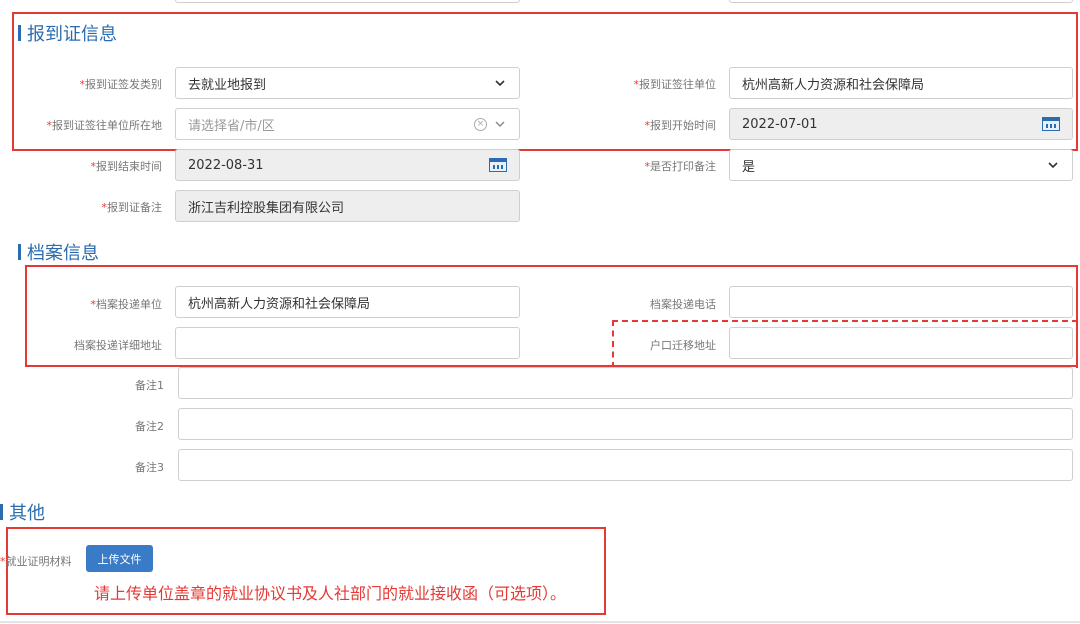  I want to click on note1-input, so click(625, 383).